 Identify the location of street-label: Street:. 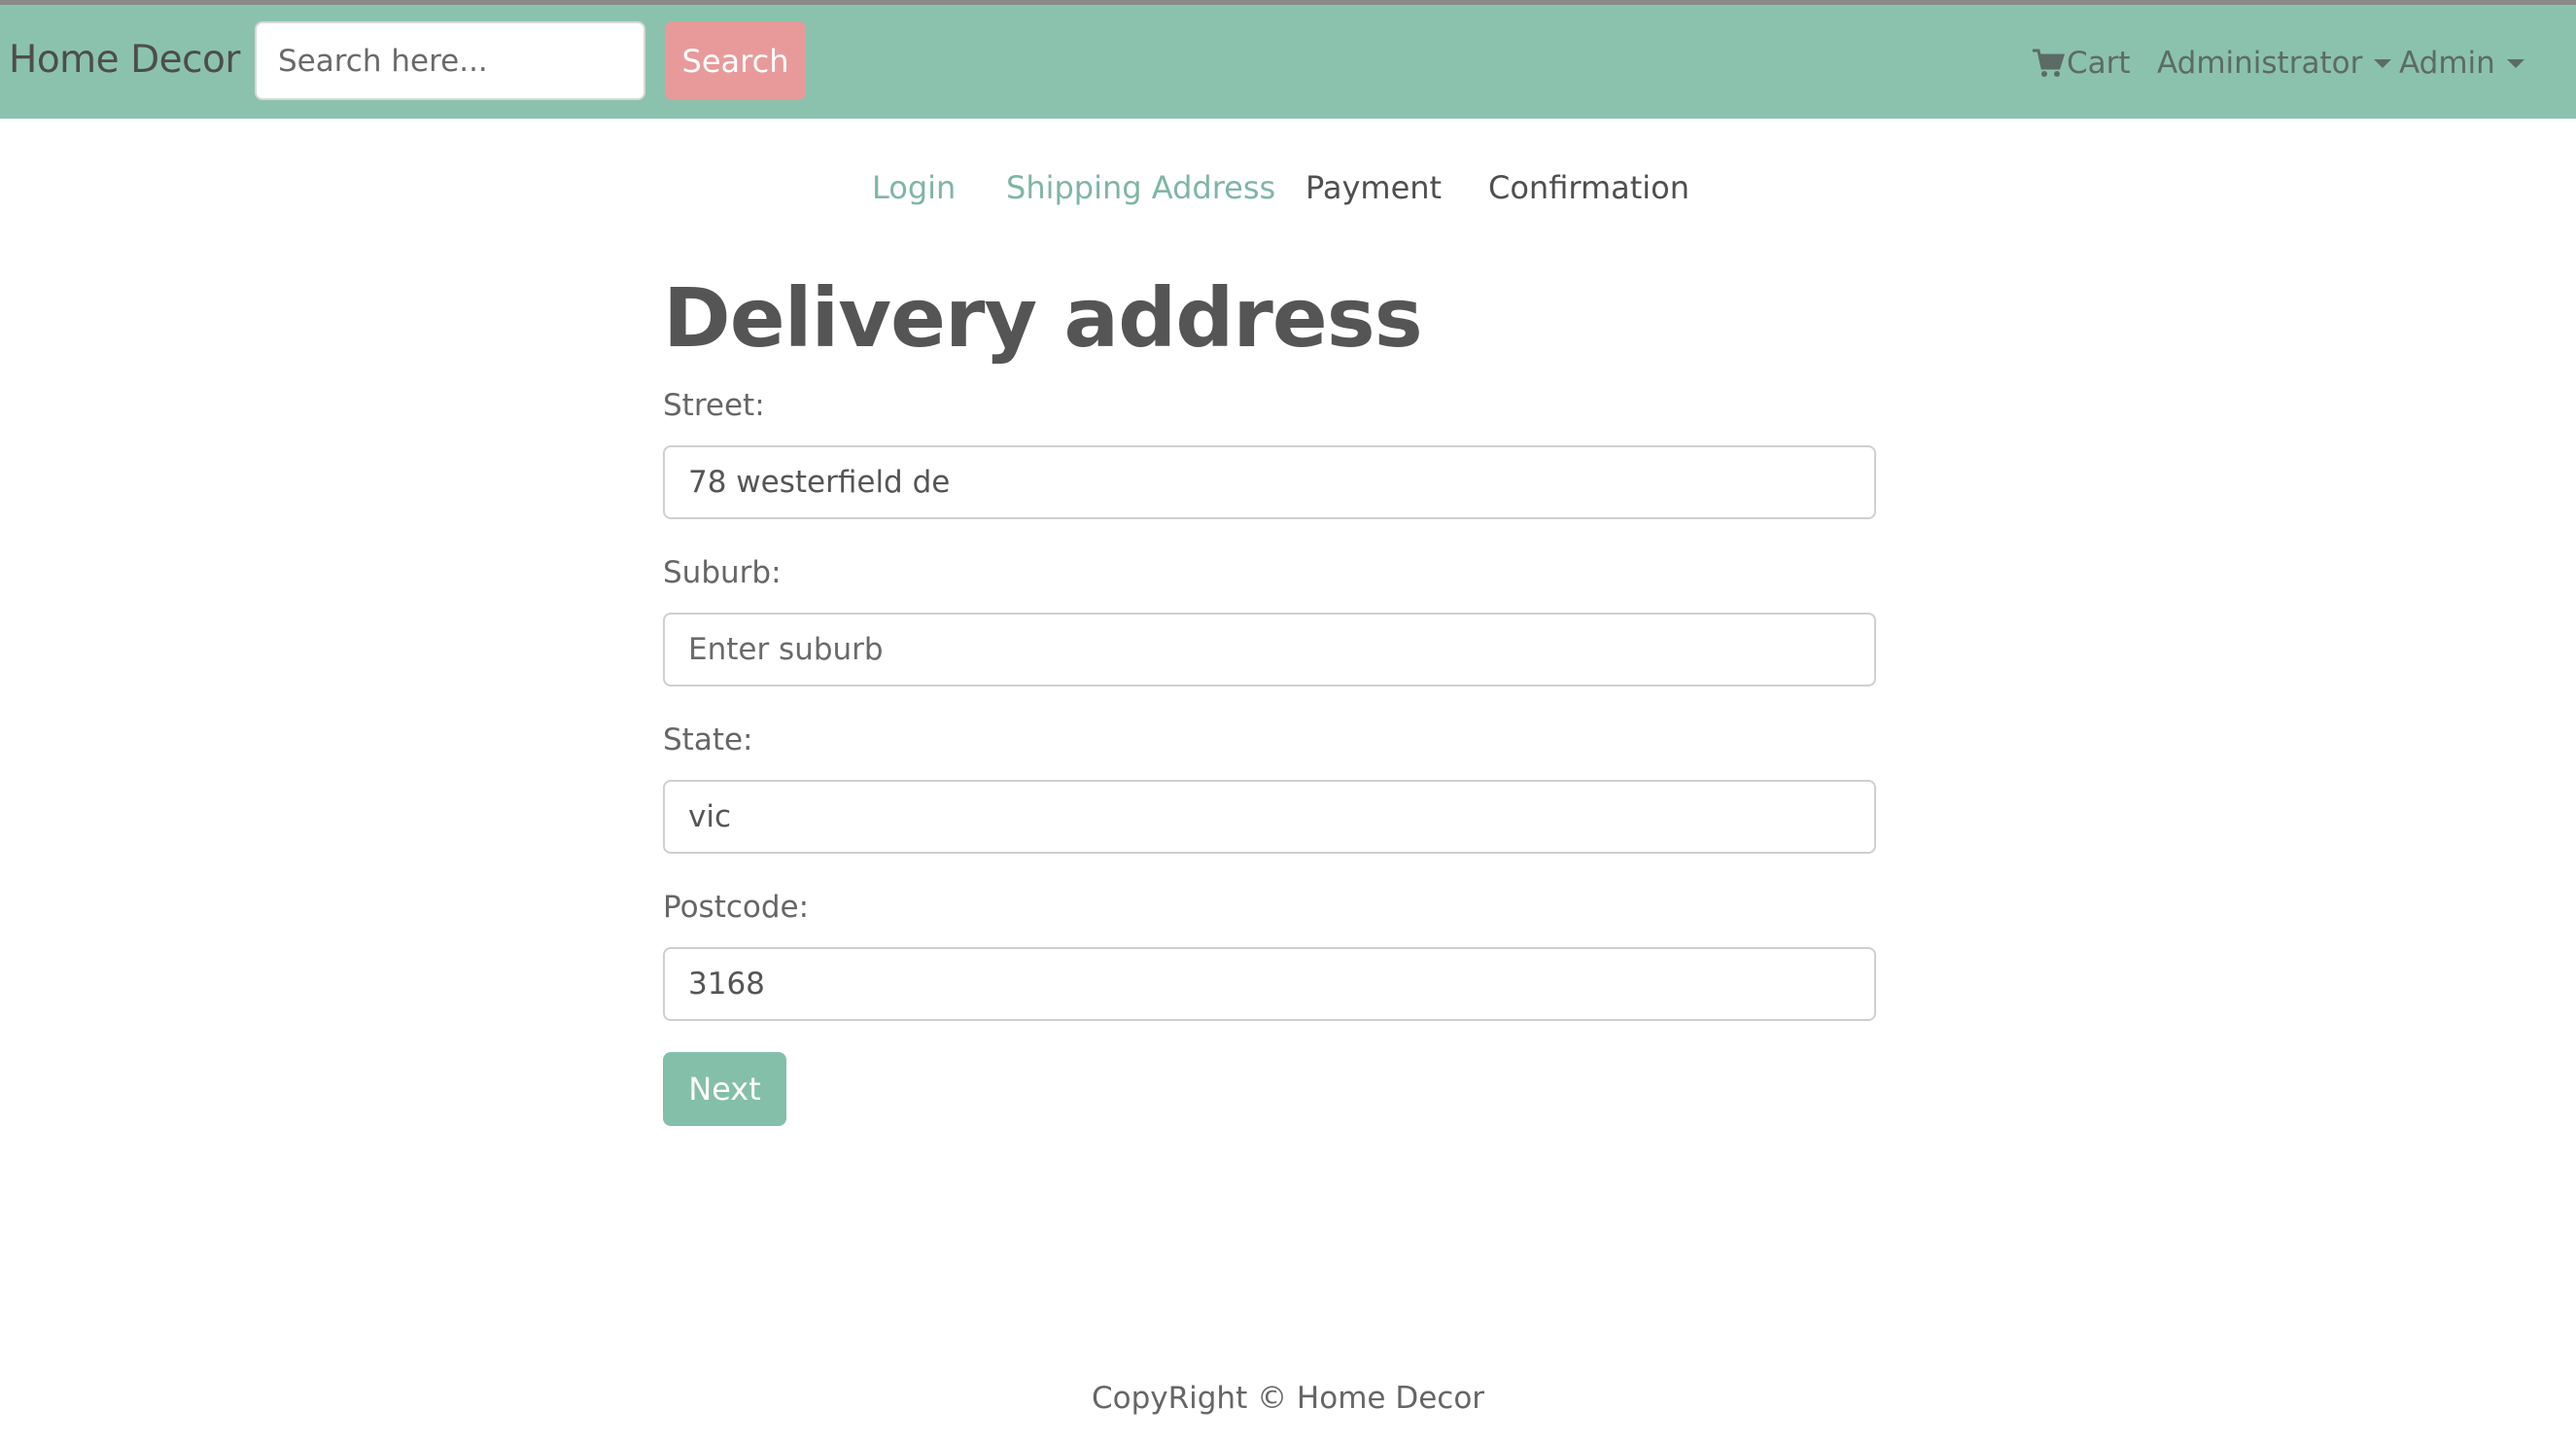
(714, 405).